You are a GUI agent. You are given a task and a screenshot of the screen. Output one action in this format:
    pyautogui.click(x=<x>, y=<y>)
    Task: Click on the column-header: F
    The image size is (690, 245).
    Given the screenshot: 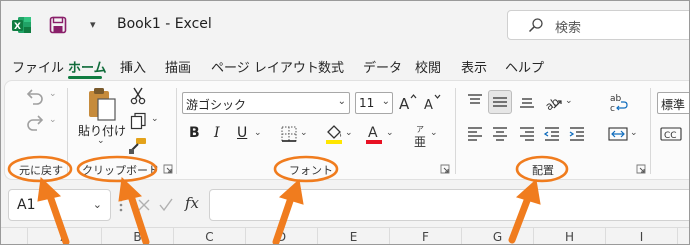 What is the action you would take?
    pyautogui.click(x=426, y=236)
    